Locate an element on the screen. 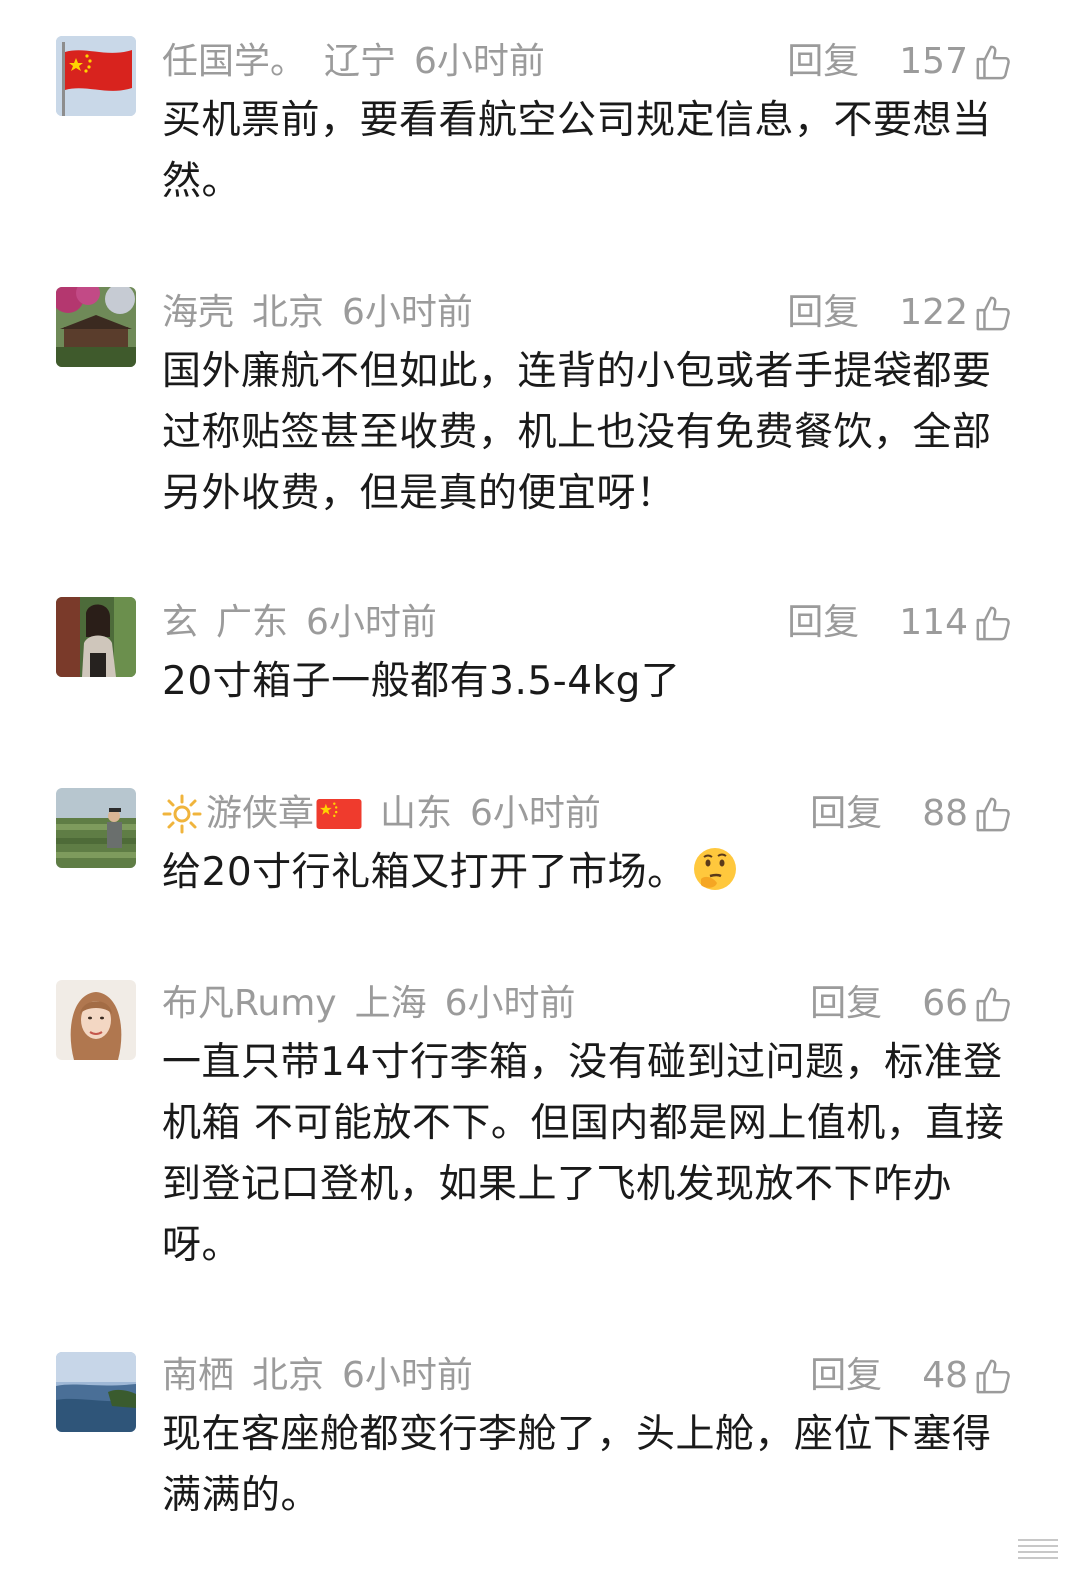  comment-actions: 回复 48 is located at coordinates (911, 1376).